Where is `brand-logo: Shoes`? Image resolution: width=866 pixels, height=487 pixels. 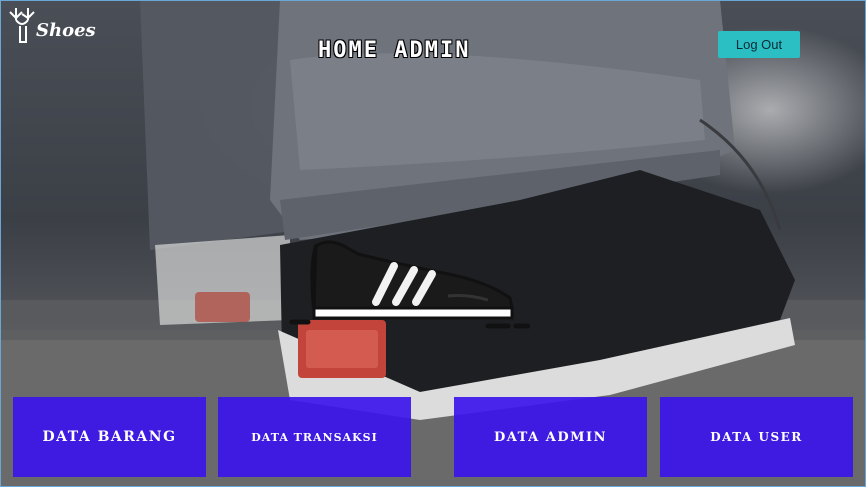 brand-logo: Shoes is located at coordinates (52, 27).